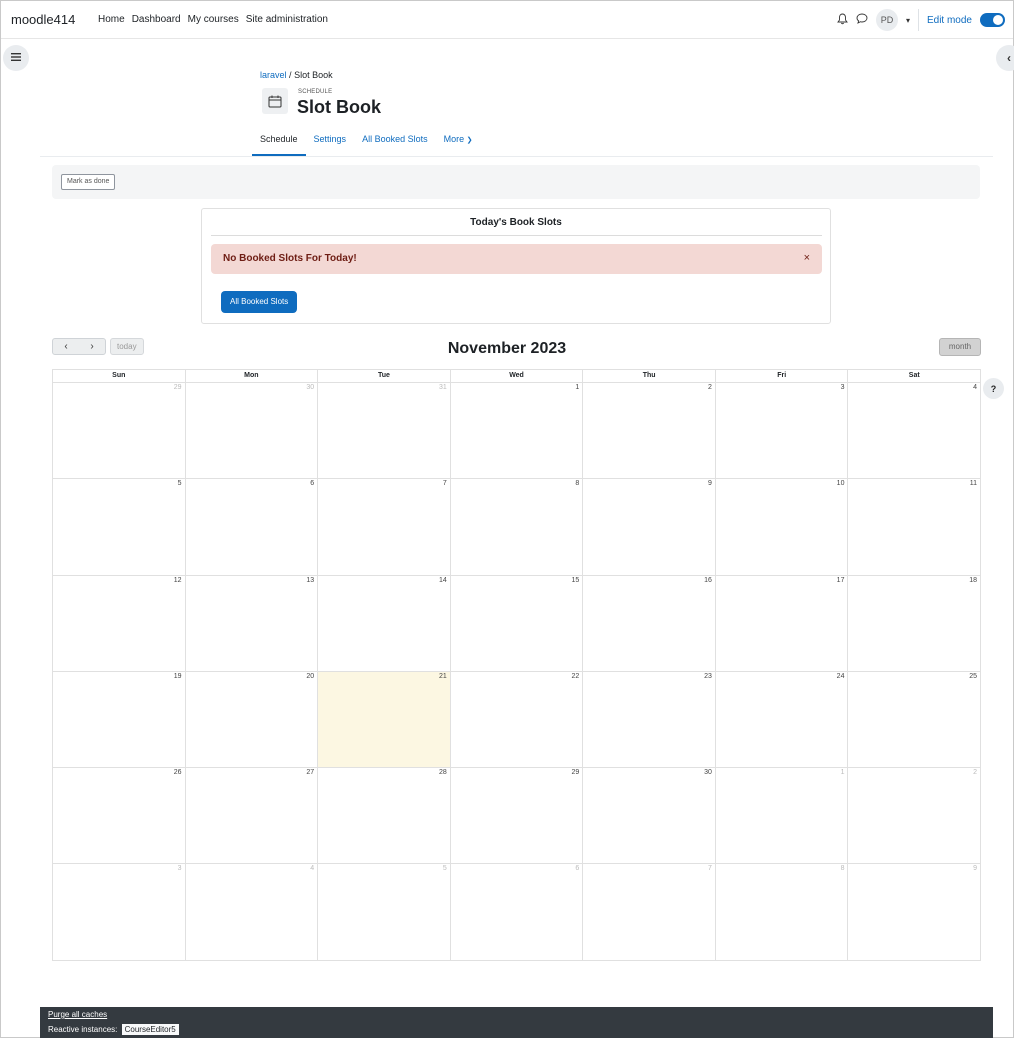  I want to click on user-menu-chevron-icon: ▾, so click(908, 20).